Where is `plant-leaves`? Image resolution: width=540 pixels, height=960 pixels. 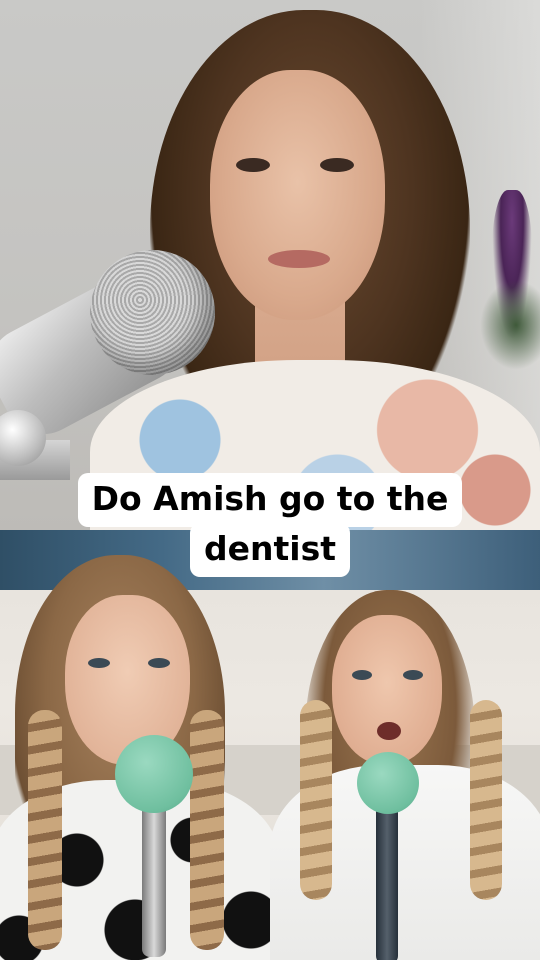 plant-leaves is located at coordinates (510, 325).